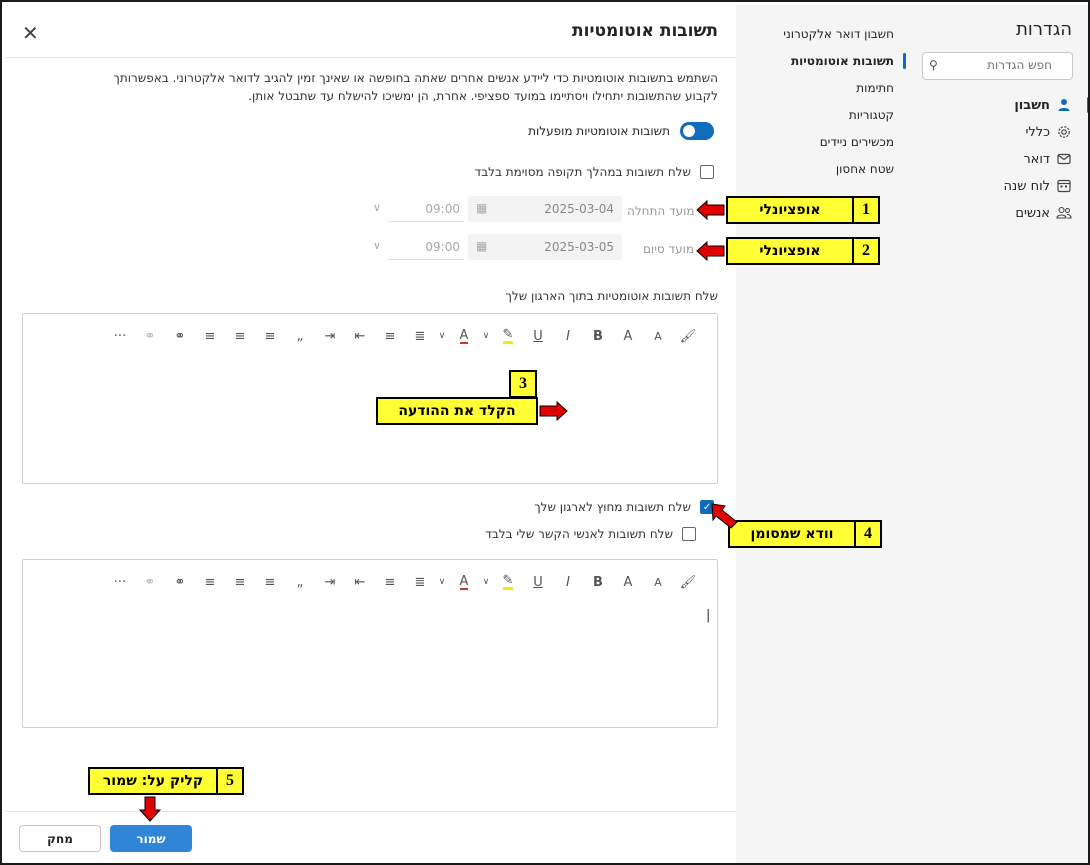 This screenshot has height=865, width=1090. What do you see at coordinates (997, 159) in the screenshot?
I see `category-mail: דואר` at bounding box center [997, 159].